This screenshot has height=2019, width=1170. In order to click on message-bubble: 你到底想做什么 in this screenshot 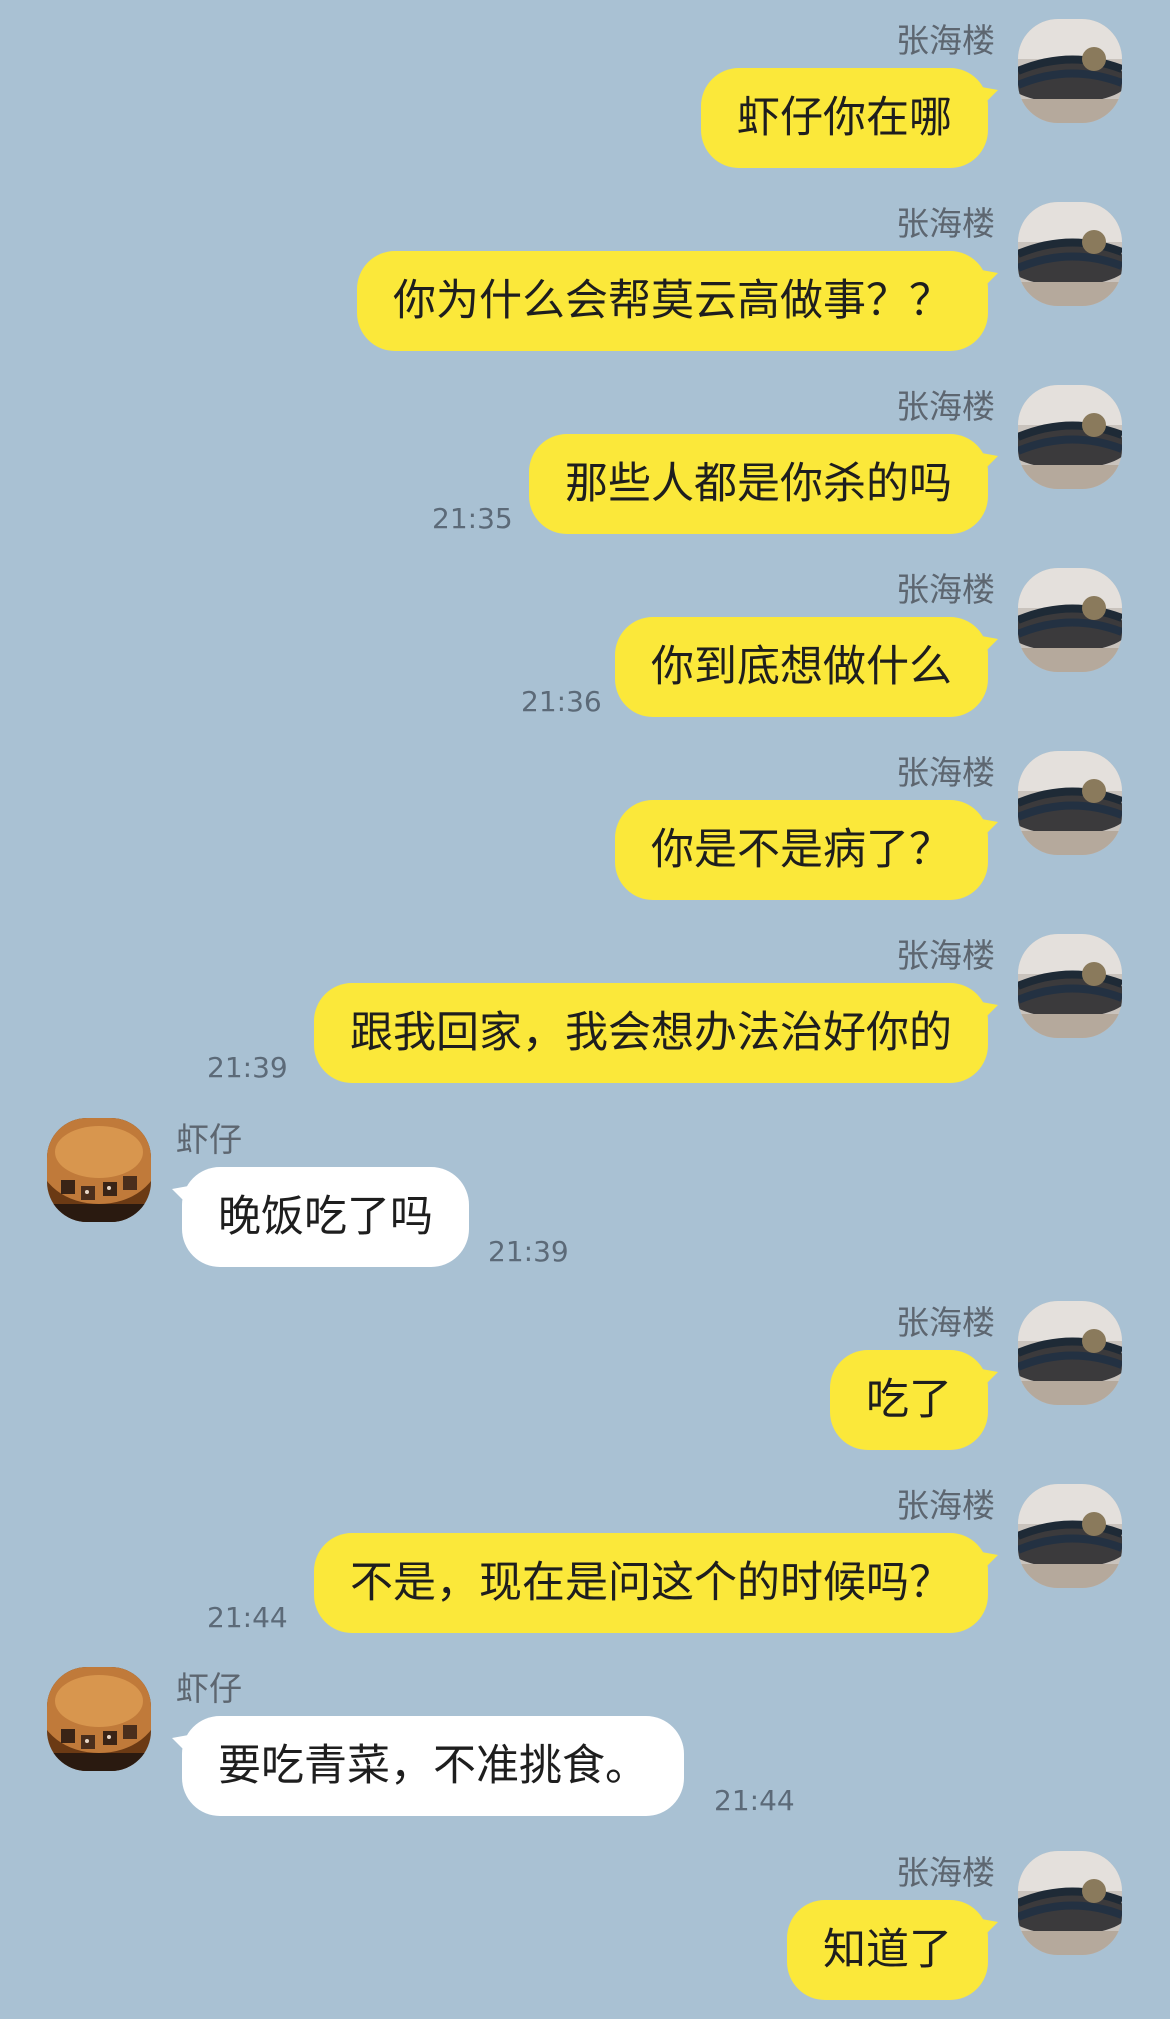, I will do `click(806, 667)`.